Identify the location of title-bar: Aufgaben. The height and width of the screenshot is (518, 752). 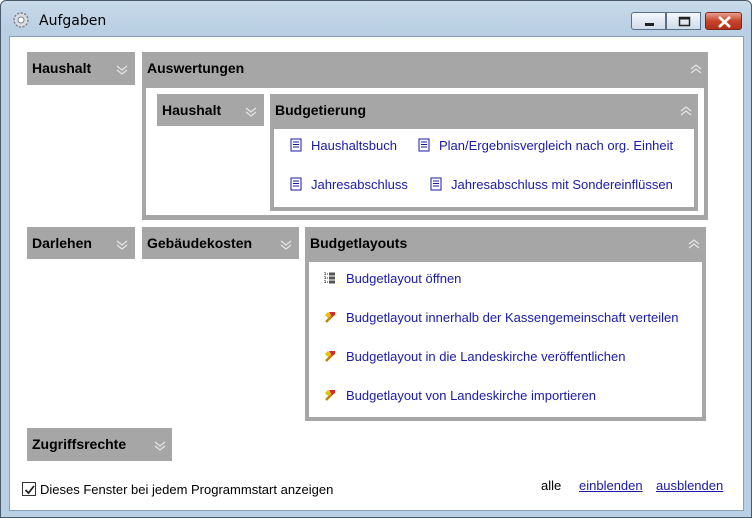
(376, 19).